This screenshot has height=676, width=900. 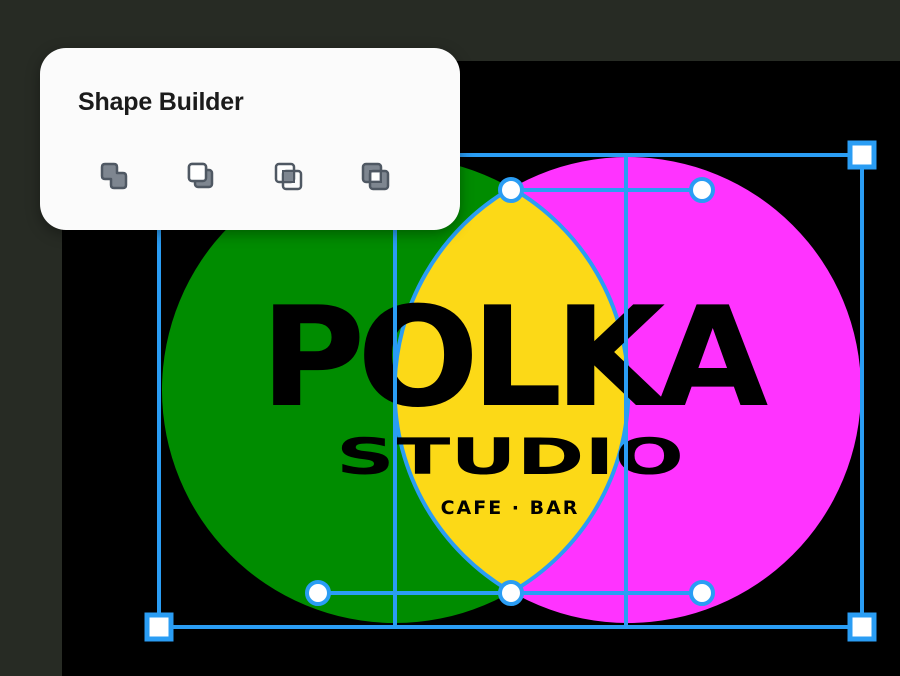 What do you see at coordinates (514, 357) in the screenshot?
I see `wordmark-text: POLKA` at bounding box center [514, 357].